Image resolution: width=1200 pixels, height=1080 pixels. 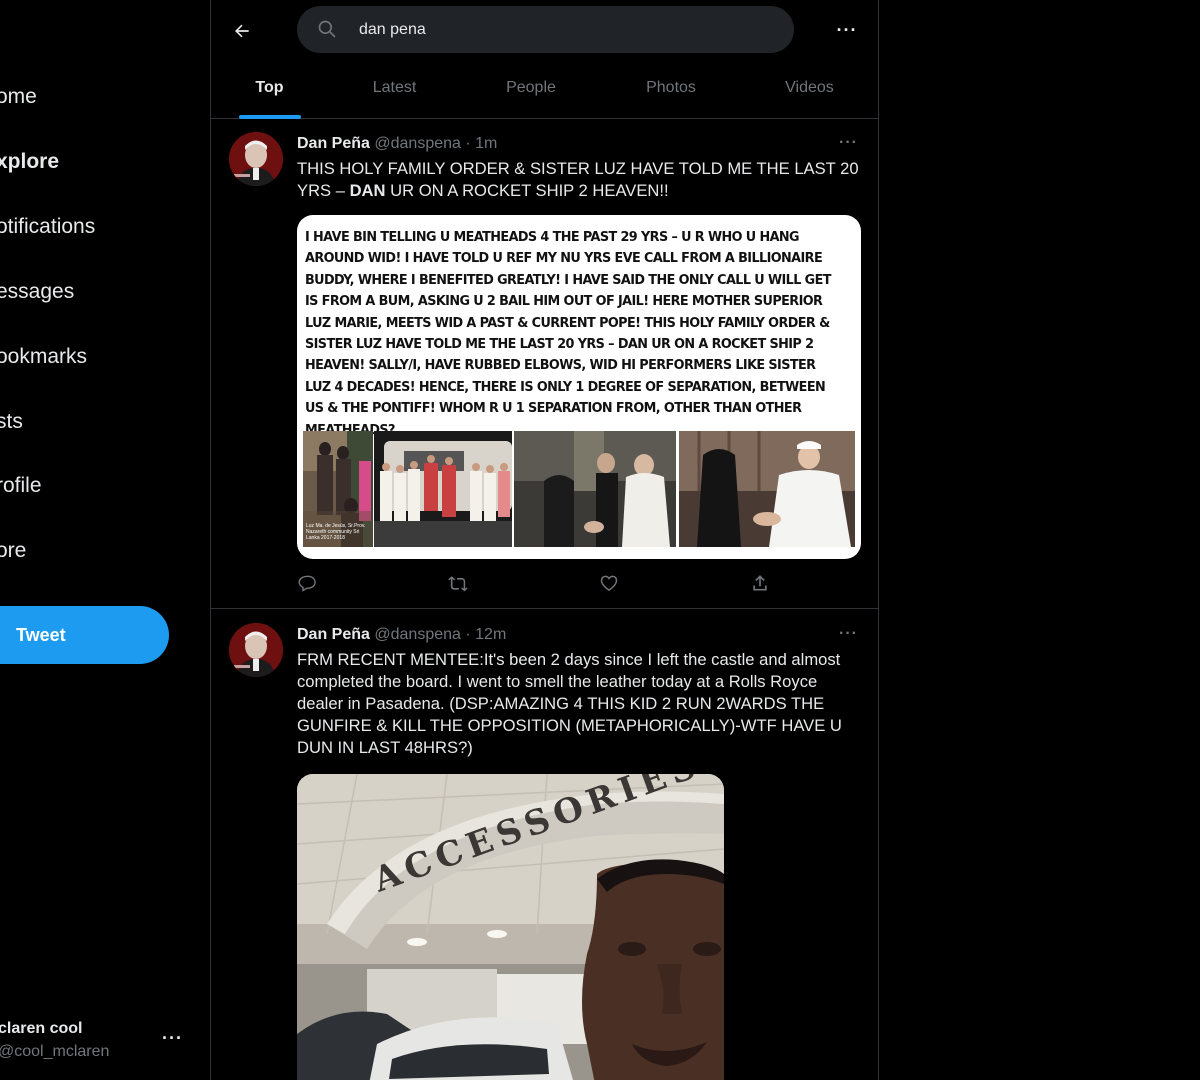 What do you see at coordinates (55, 1051) in the screenshot?
I see `account-handle: @cool_mclaren` at bounding box center [55, 1051].